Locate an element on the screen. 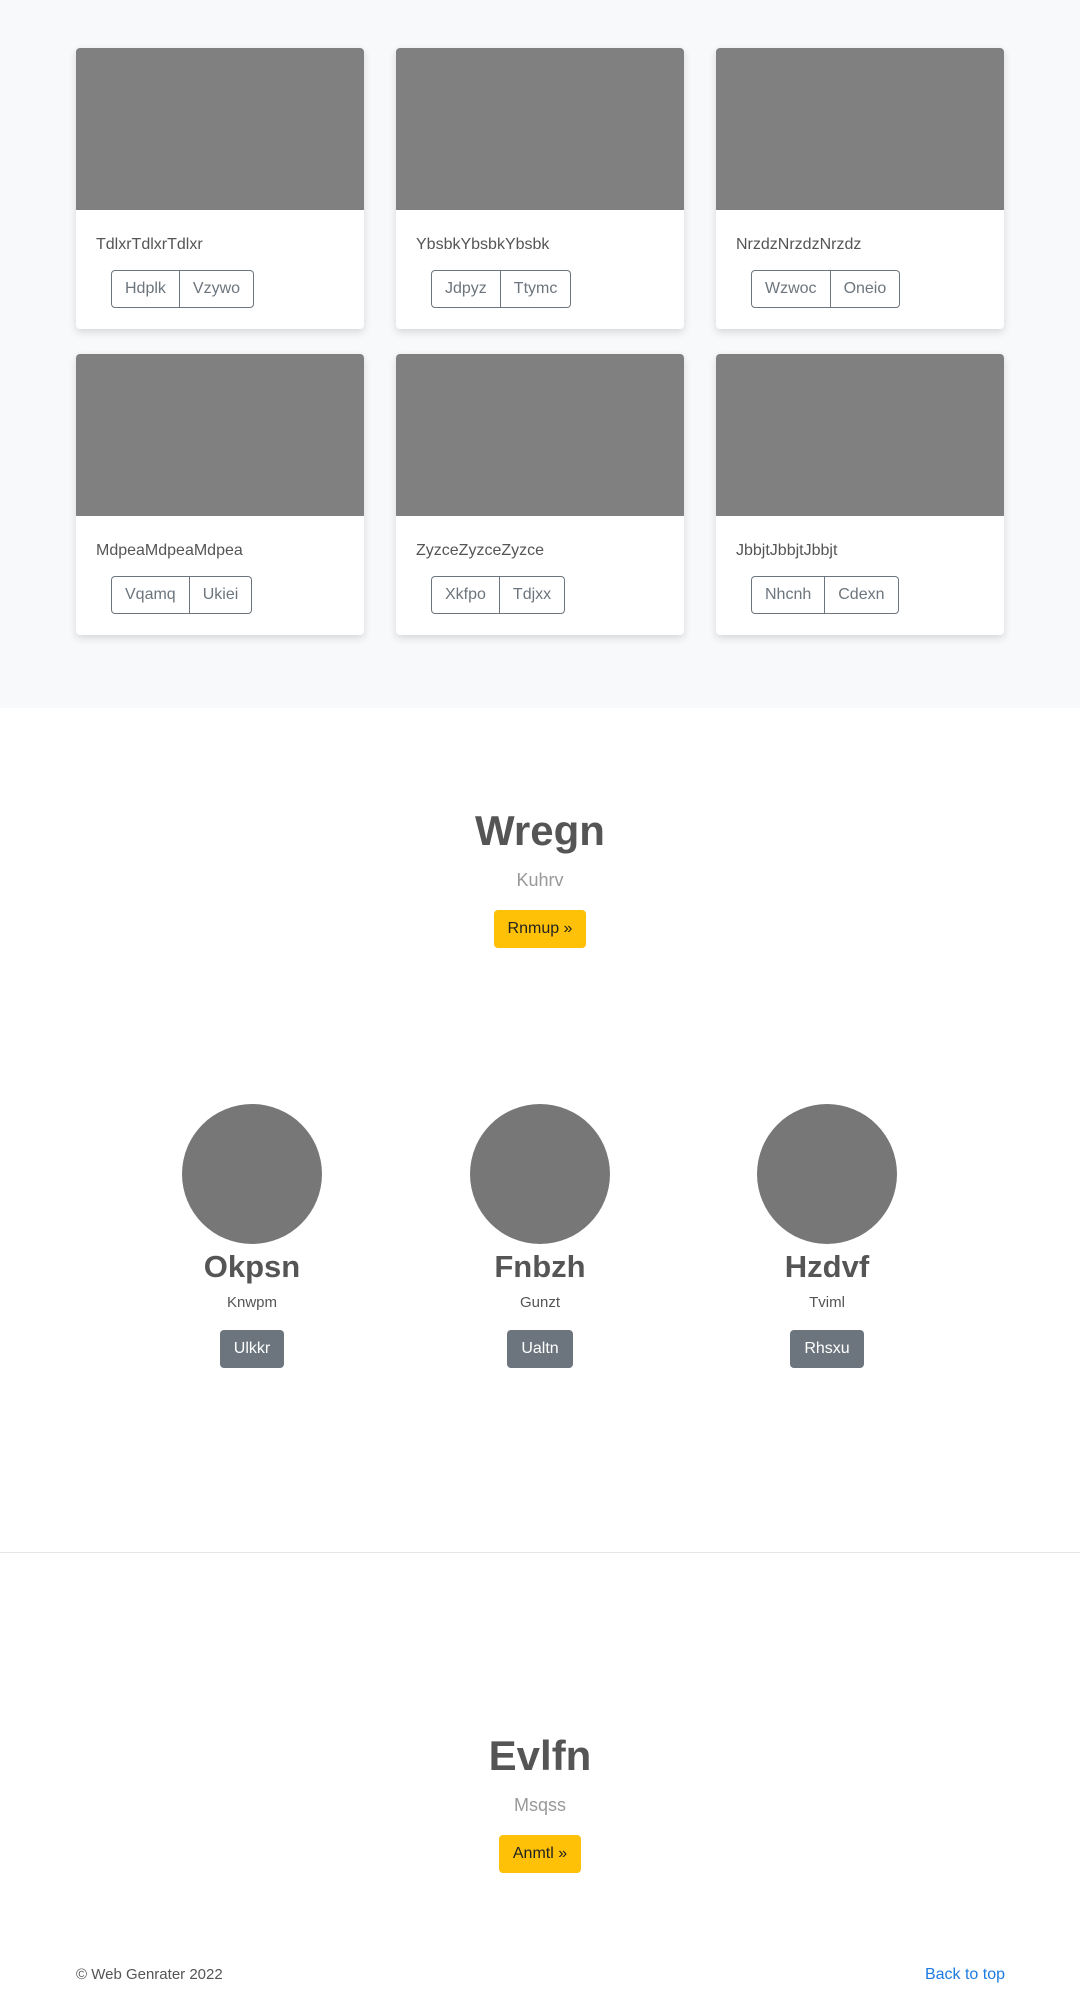 This screenshot has height=1989, width=1080. back-to-top-link: Back to top is located at coordinates (965, 1975).